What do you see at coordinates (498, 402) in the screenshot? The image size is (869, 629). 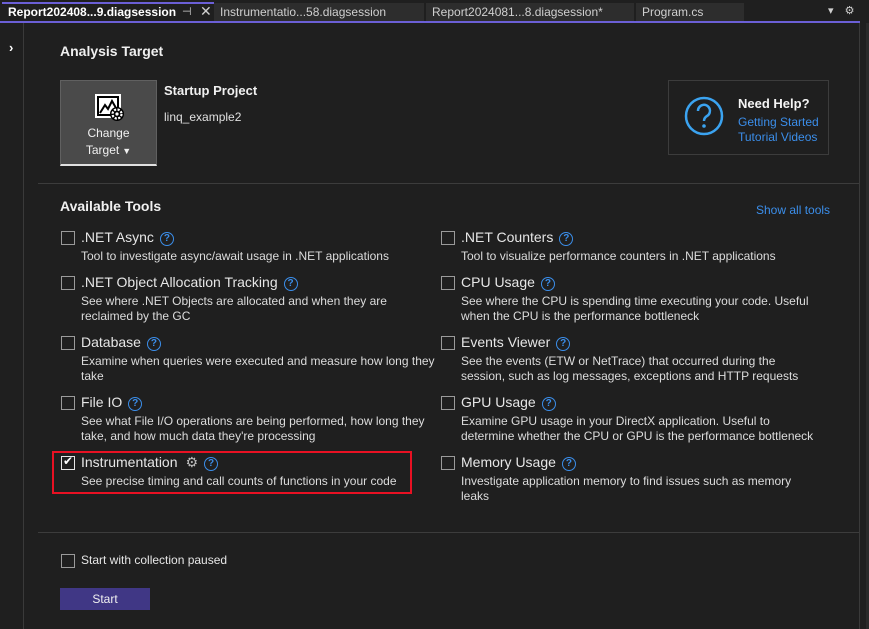 I see `tool-name-text: GPU Usage` at bounding box center [498, 402].